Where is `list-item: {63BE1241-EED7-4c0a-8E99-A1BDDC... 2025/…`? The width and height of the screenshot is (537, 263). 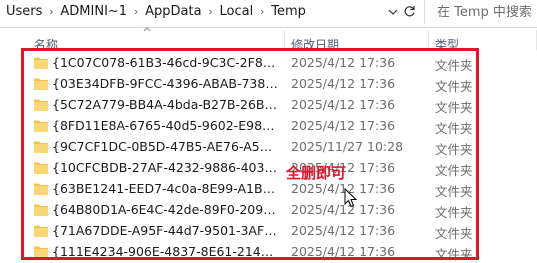 list-item: {63BE1241-EED7-4c0a-8E99-A1BDDC... 2025/… is located at coordinates (268, 189).